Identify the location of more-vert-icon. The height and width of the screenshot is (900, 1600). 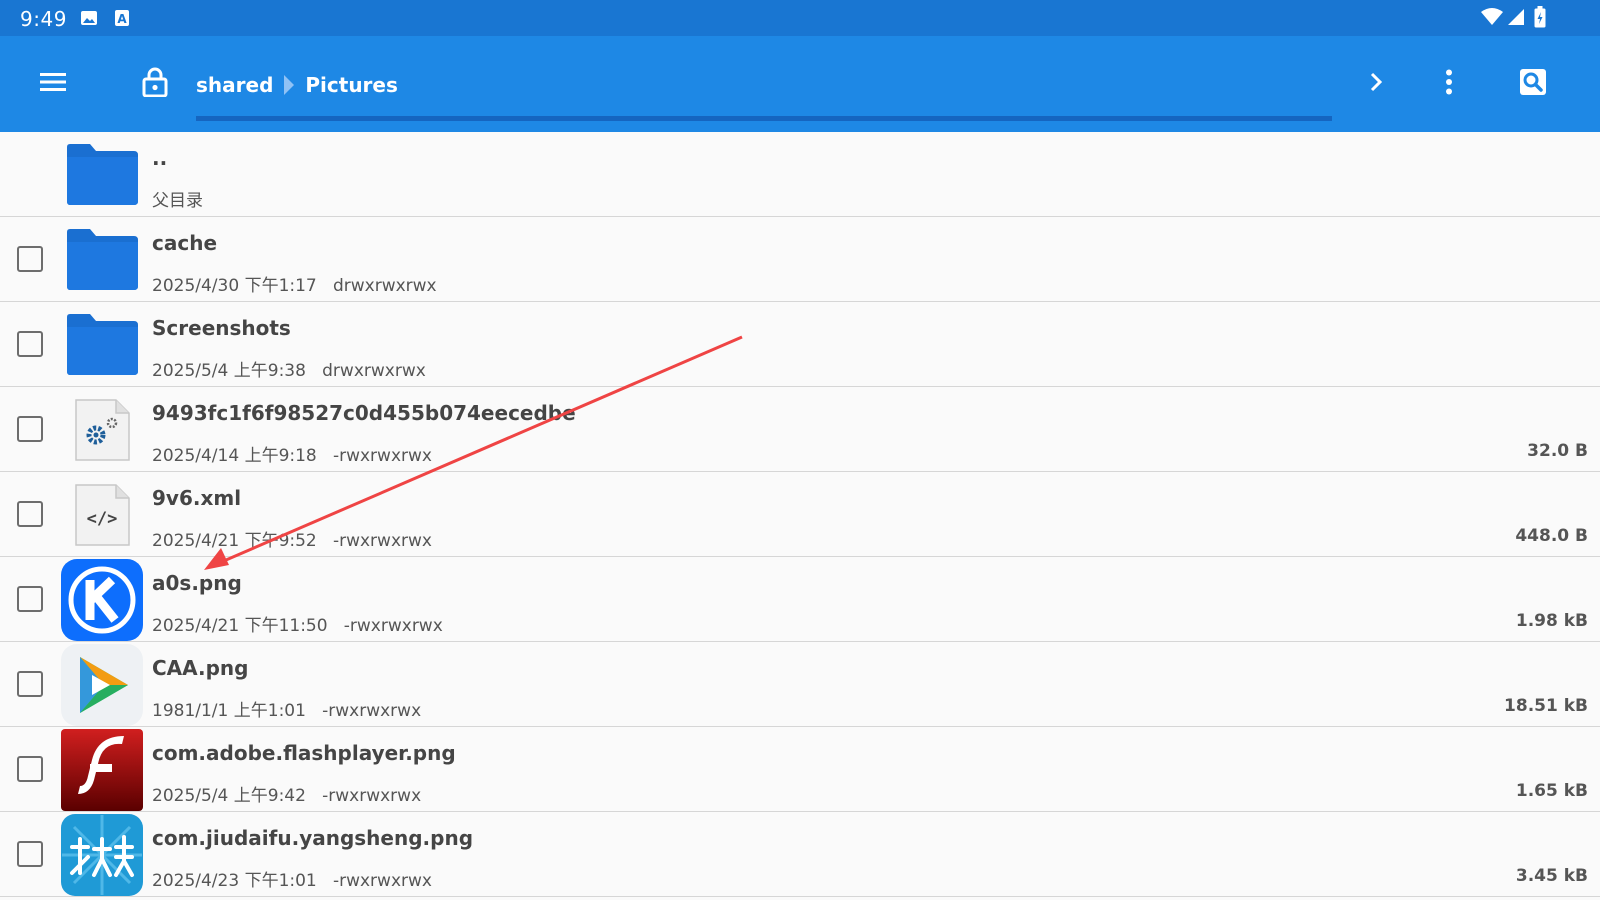
(1449, 82).